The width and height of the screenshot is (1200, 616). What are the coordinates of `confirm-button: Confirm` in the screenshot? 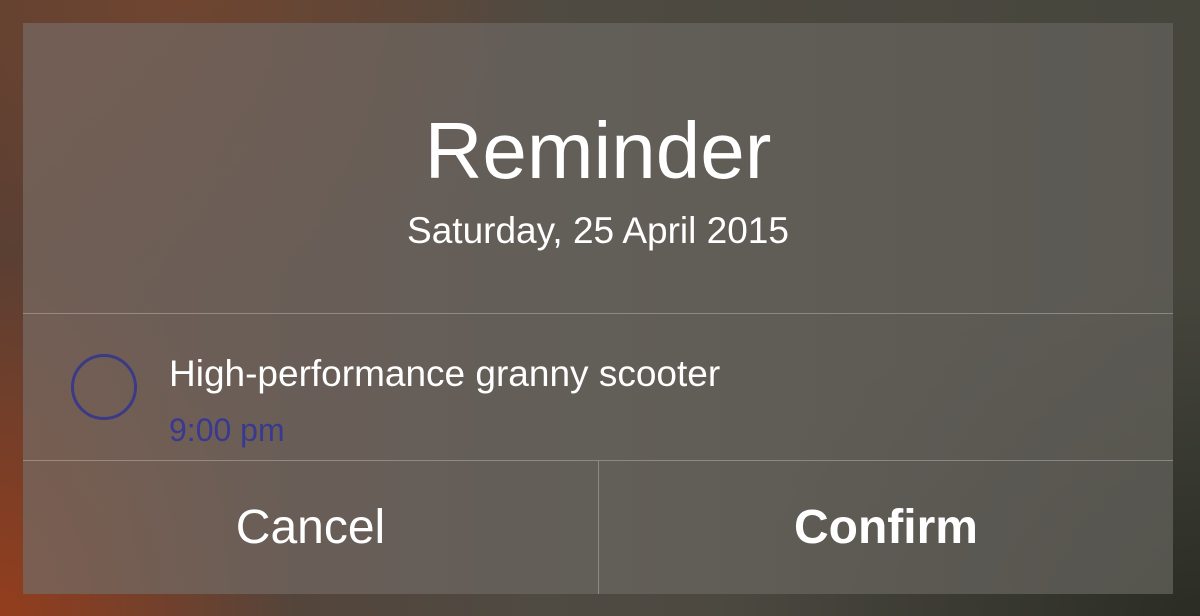 It's located at (886, 527).